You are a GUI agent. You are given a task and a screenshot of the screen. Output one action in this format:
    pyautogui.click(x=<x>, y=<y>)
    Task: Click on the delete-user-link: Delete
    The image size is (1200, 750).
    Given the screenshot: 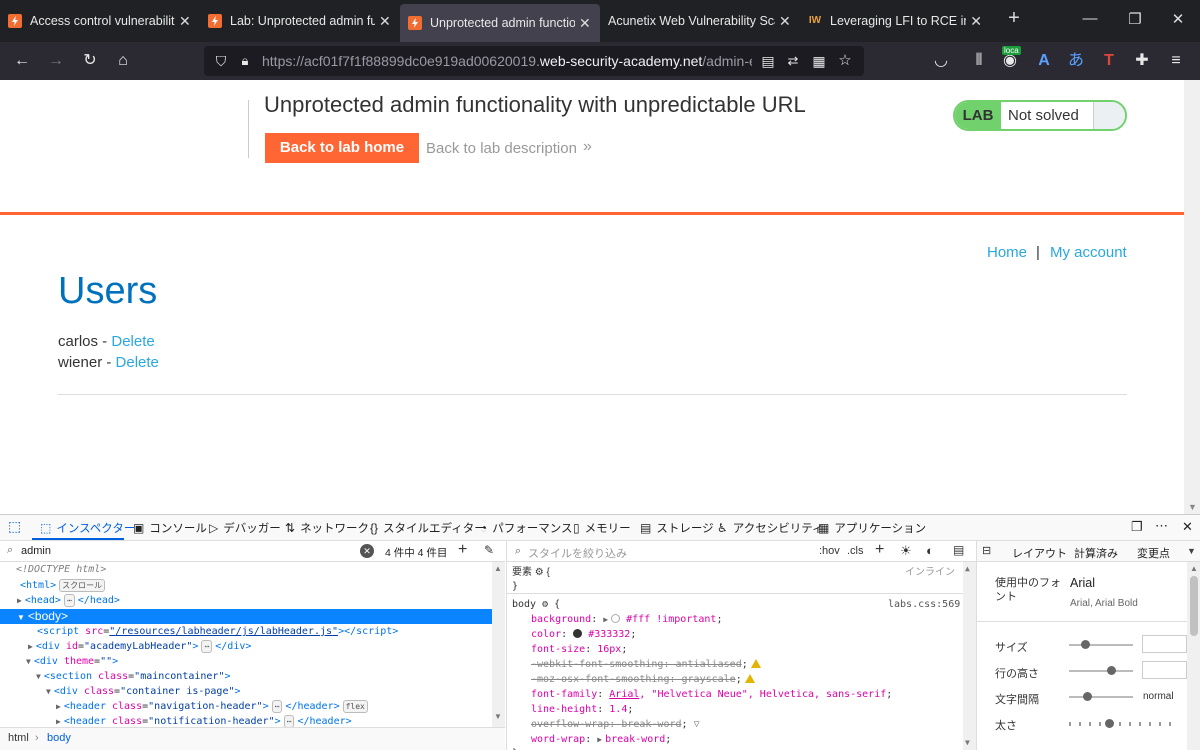 What is the action you would take?
    pyautogui.click(x=137, y=362)
    